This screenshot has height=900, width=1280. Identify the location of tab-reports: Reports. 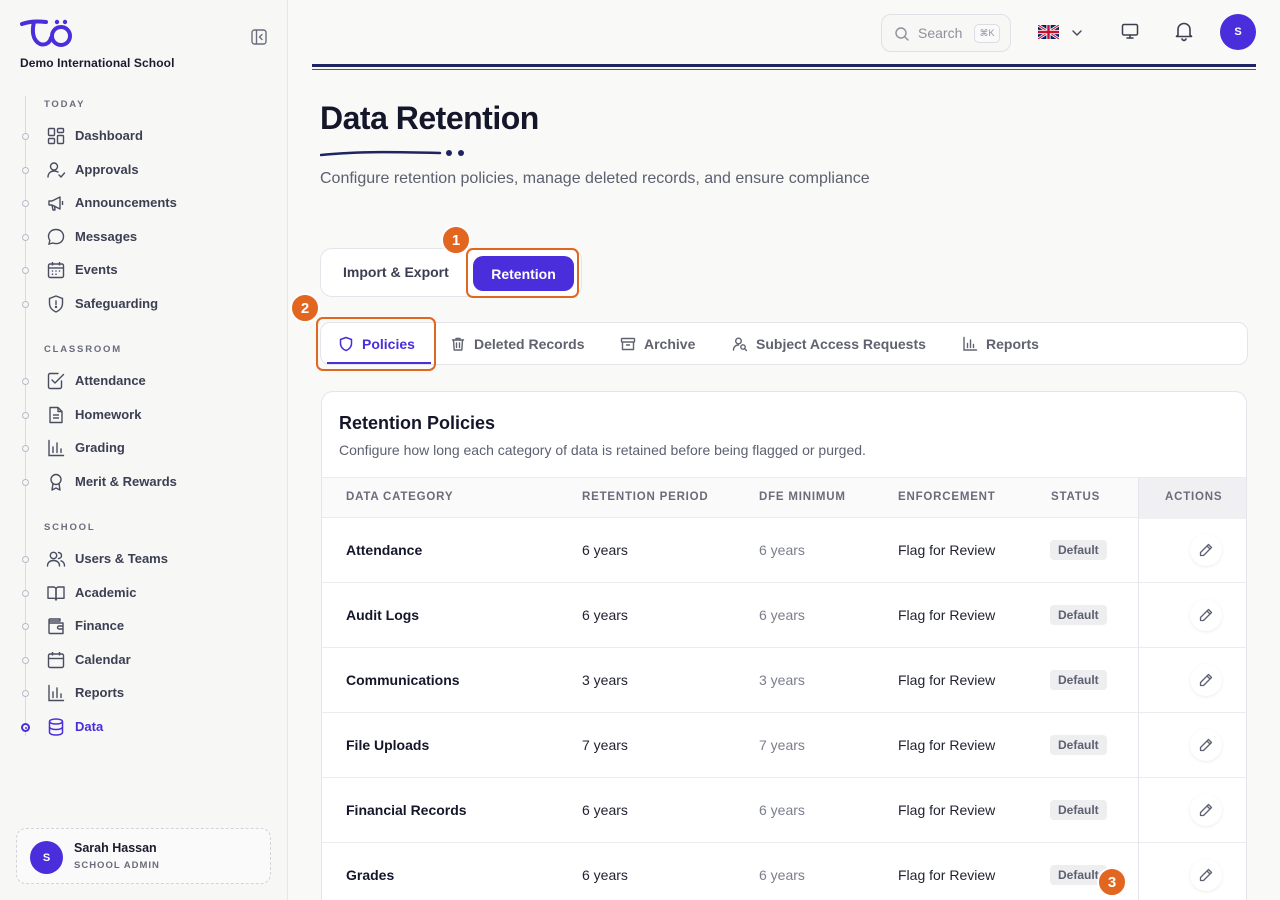
(1000, 343).